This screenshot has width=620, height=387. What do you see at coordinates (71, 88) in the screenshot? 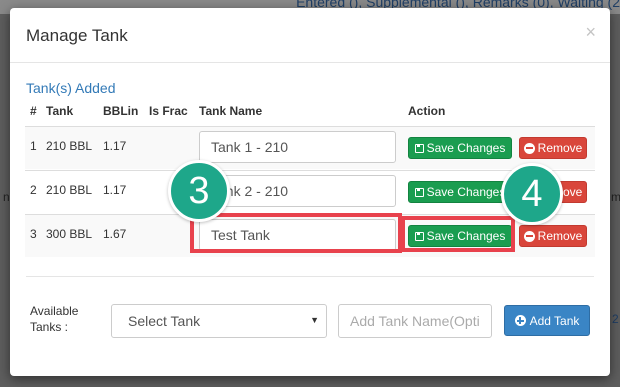
I see `section-title-tanks-added: Tank(s) Added` at bounding box center [71, 88].